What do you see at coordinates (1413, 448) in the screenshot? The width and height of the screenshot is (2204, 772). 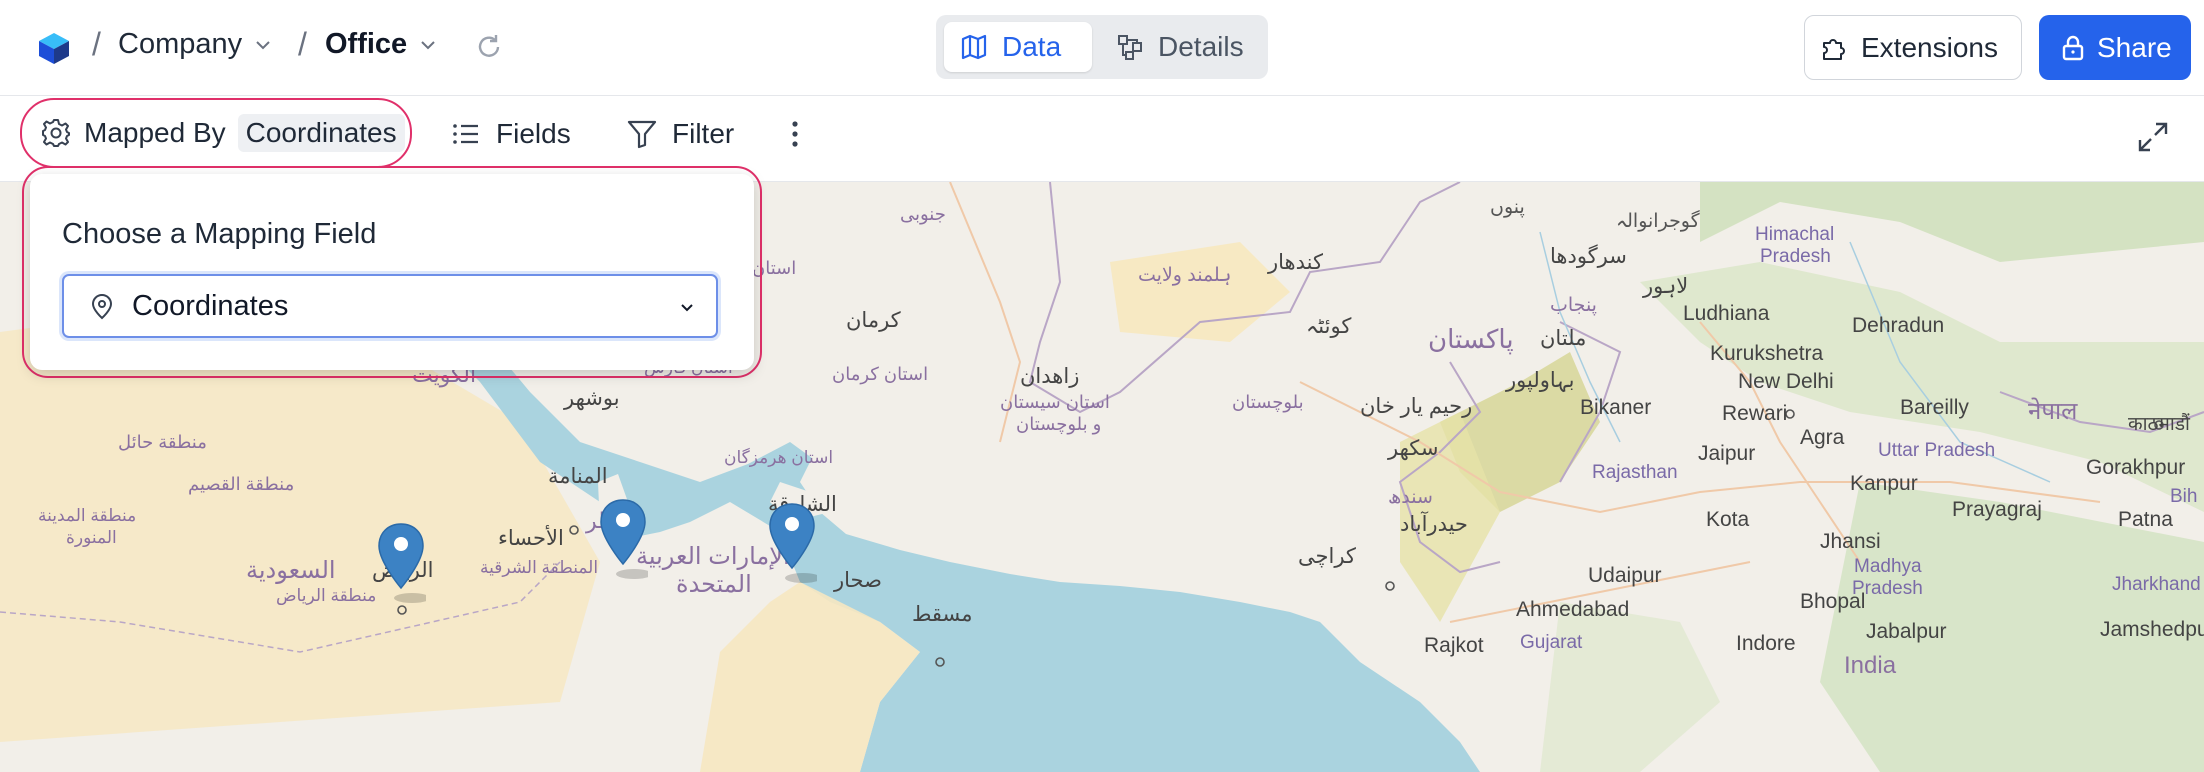 I see `map-place-label: سکھر` at bounding box center [1413, 448].